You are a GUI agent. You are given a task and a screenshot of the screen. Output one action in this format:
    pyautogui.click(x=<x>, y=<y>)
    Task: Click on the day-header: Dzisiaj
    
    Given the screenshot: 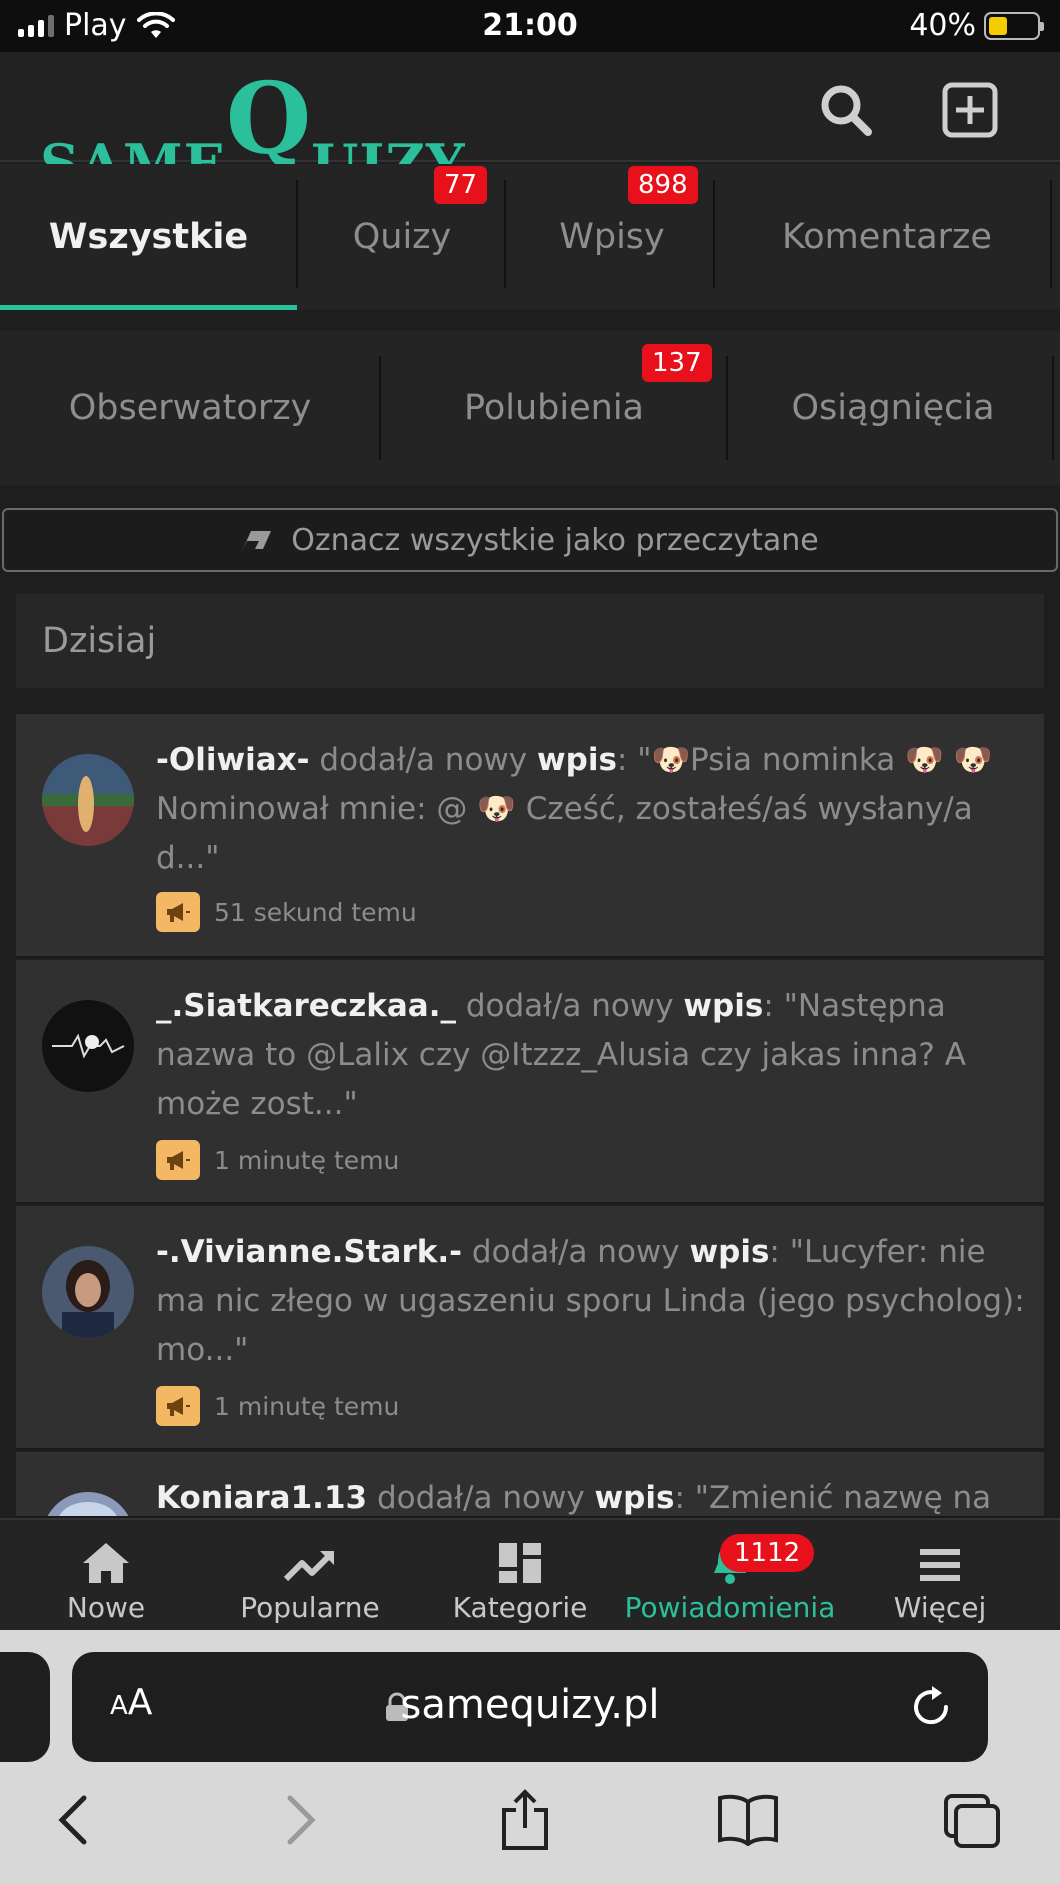 What is the action you would take?
    pyautogui.click(x=530, y=641)
    